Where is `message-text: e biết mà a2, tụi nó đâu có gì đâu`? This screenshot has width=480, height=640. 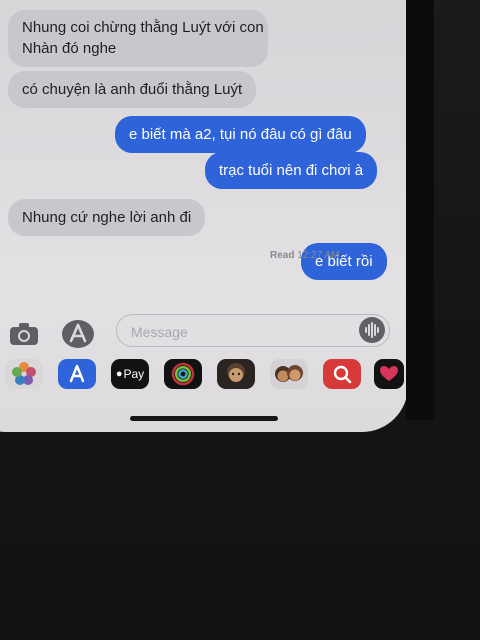 message-text: e biết mà a2, tụi nó đâu có gì đâu is located at coordinates (240, 134).